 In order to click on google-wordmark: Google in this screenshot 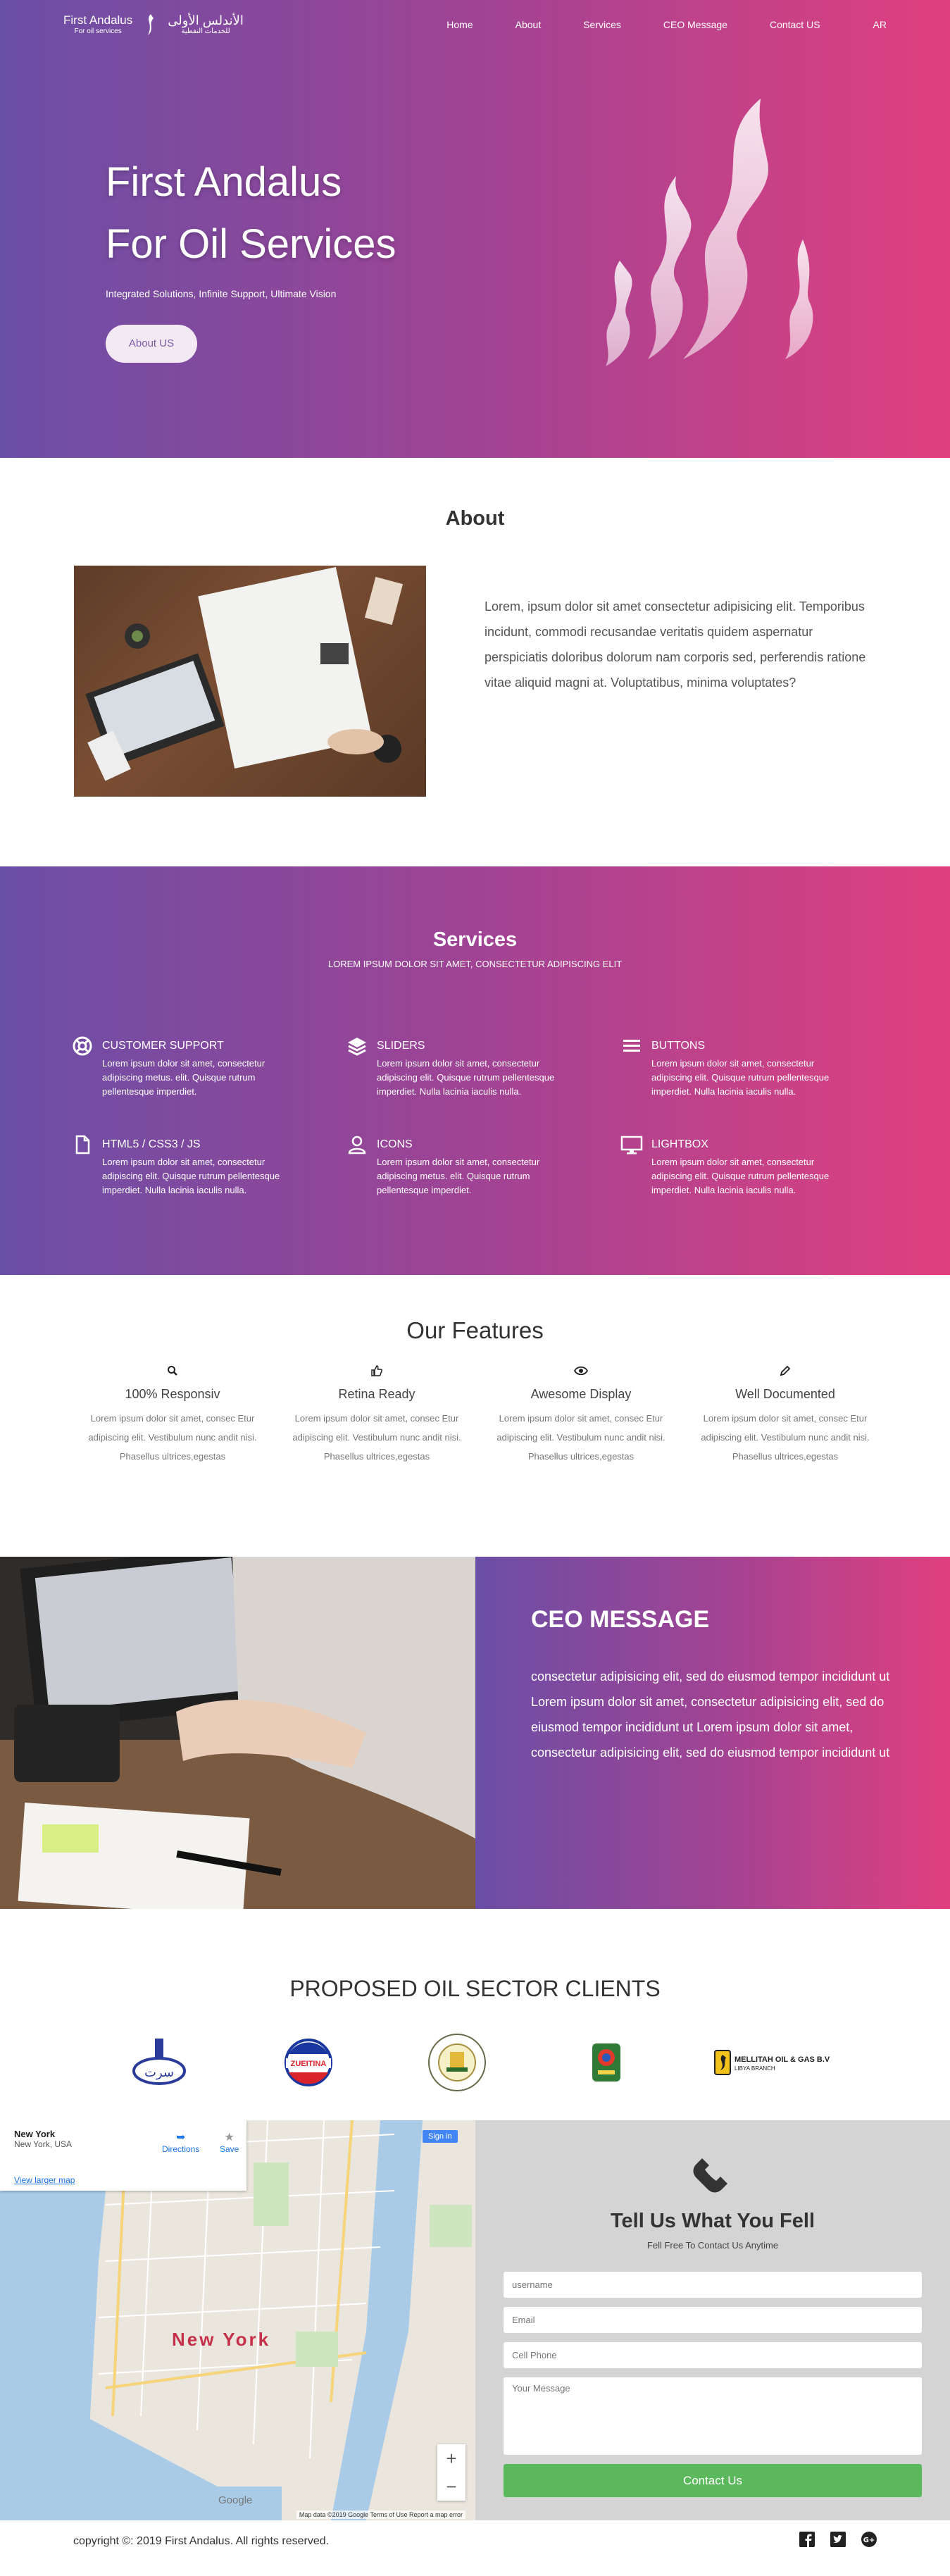, I will do `click(235, 2500)`.